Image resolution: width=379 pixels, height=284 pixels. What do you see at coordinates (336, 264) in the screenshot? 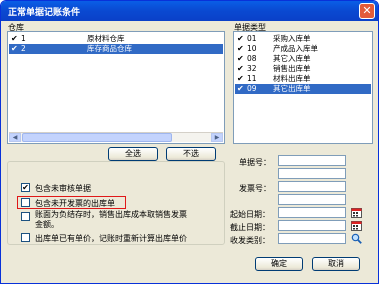
I see `cancel-button: 取消` at bounding box center [336, 264].